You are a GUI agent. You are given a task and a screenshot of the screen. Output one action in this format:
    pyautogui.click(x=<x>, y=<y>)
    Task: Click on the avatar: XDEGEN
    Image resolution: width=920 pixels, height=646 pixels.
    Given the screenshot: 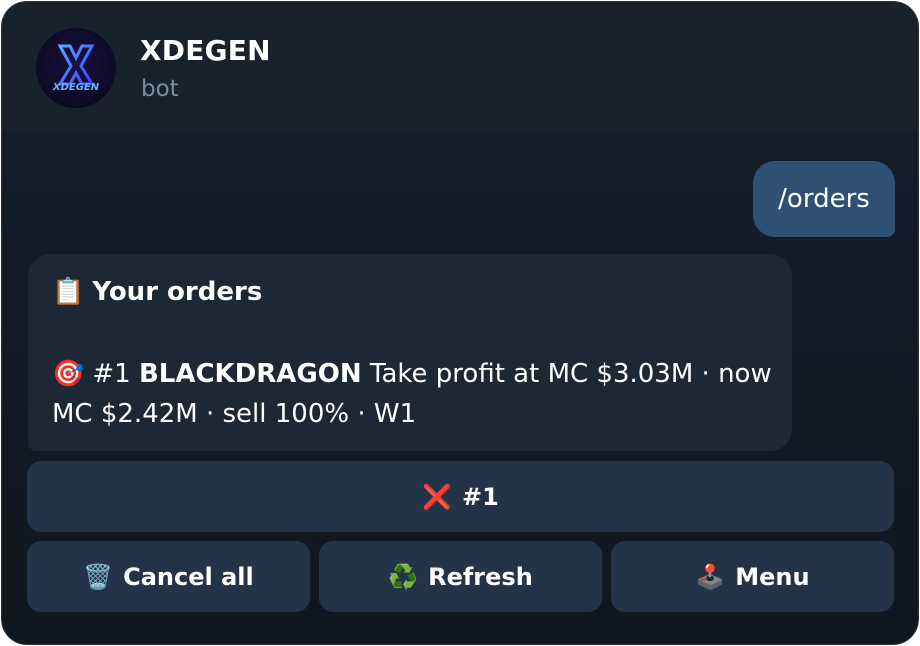 What is the action you would take?
    pyautogui.click(x=76, y=68)
    